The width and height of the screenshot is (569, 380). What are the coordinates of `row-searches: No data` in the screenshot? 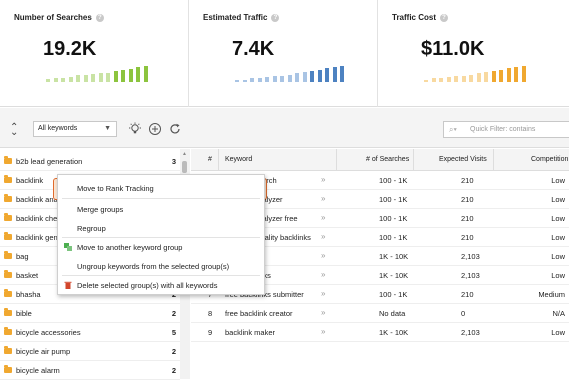 It's located at (392, 313).